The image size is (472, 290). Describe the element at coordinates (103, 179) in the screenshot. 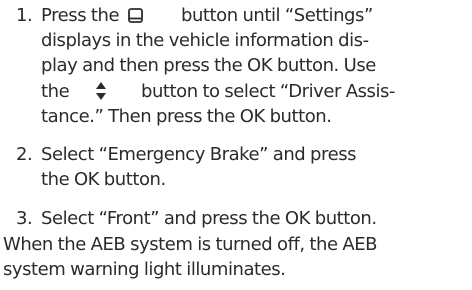

I see `step-2-line-2: the OK button.` at that location.